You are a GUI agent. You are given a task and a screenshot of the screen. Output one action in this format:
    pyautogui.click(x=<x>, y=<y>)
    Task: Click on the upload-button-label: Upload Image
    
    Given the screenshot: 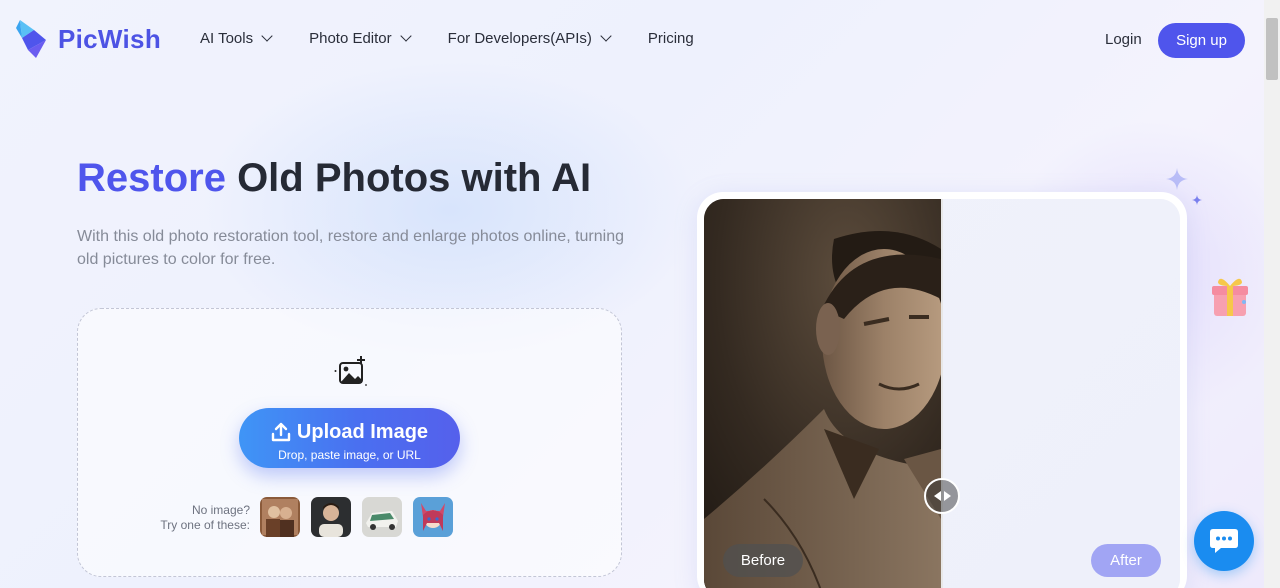 What is the action you would take?
    pyautogui.click(x=362, y=431)
    